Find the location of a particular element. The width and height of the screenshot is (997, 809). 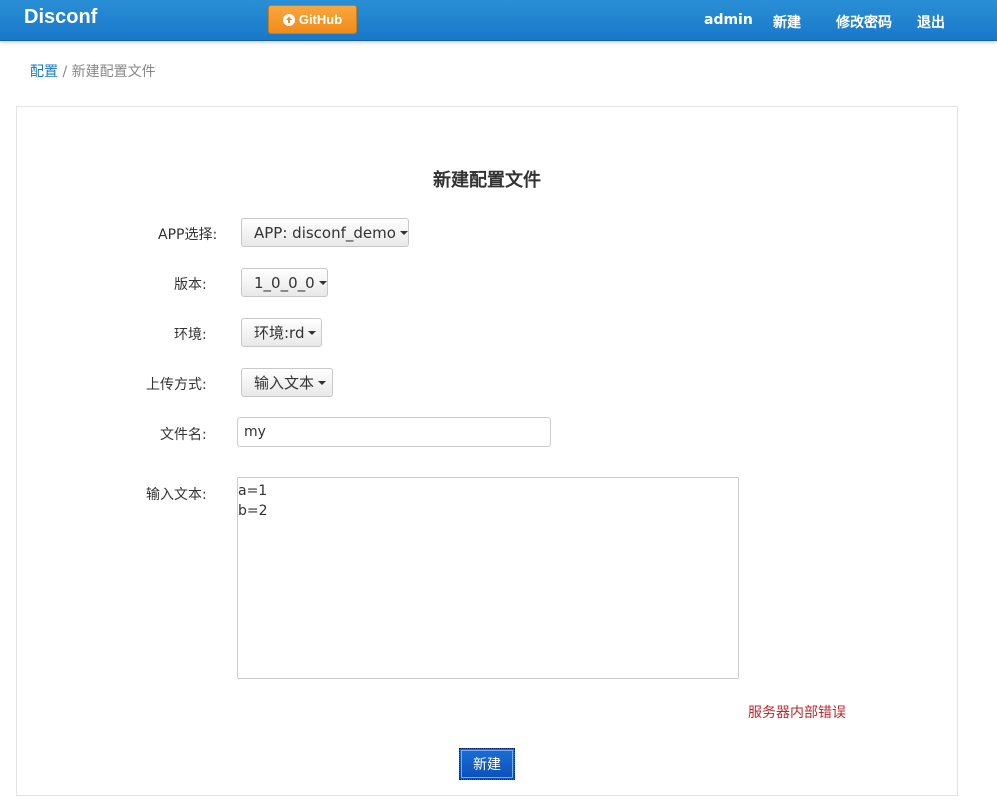

nav-logout: 退出 is located at coordinates (931, 22).